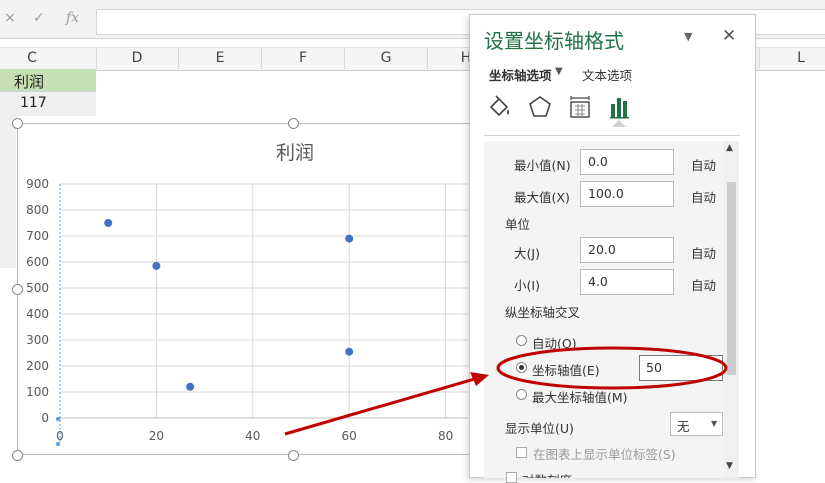 This screenshot has width=825, height=483. What do you see at coordinates (554, 41) in the screenshot?
I see `pane-title: 设置坐标轴格式` at bounding box center [554, 41].